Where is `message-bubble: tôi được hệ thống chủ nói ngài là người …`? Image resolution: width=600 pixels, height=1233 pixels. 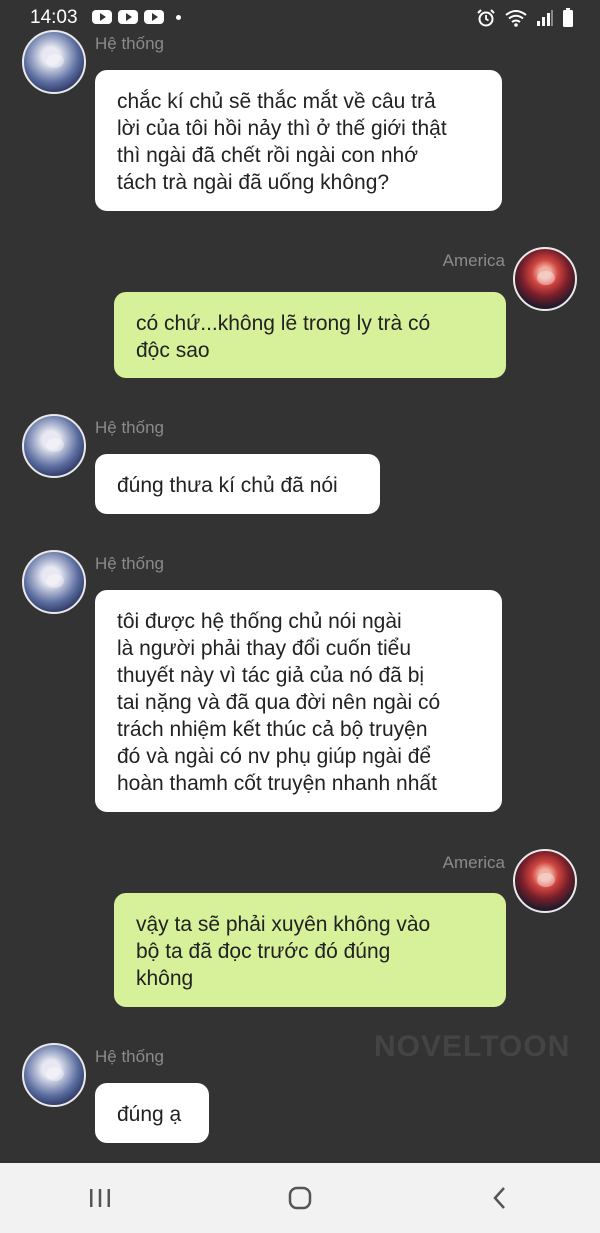
message-bubble: tôi được hệ thống chủ nói ngài là người … is located at coordinates (298, 701).